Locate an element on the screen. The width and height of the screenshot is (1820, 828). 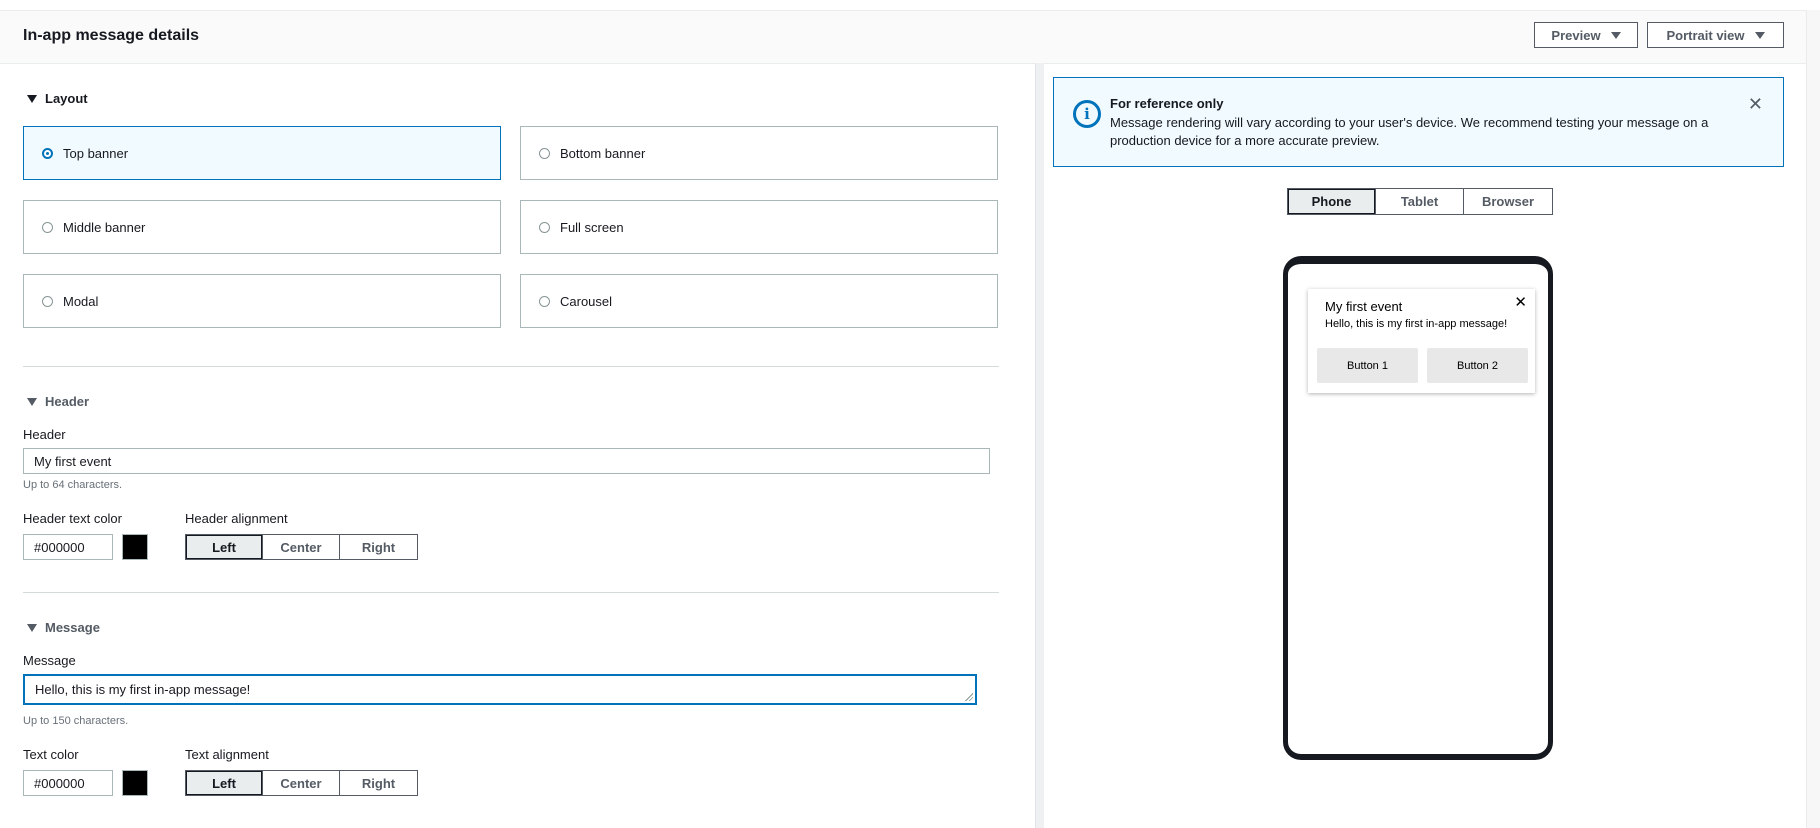
device-tab-browser: Browser is located at coordinates (1508, 201).